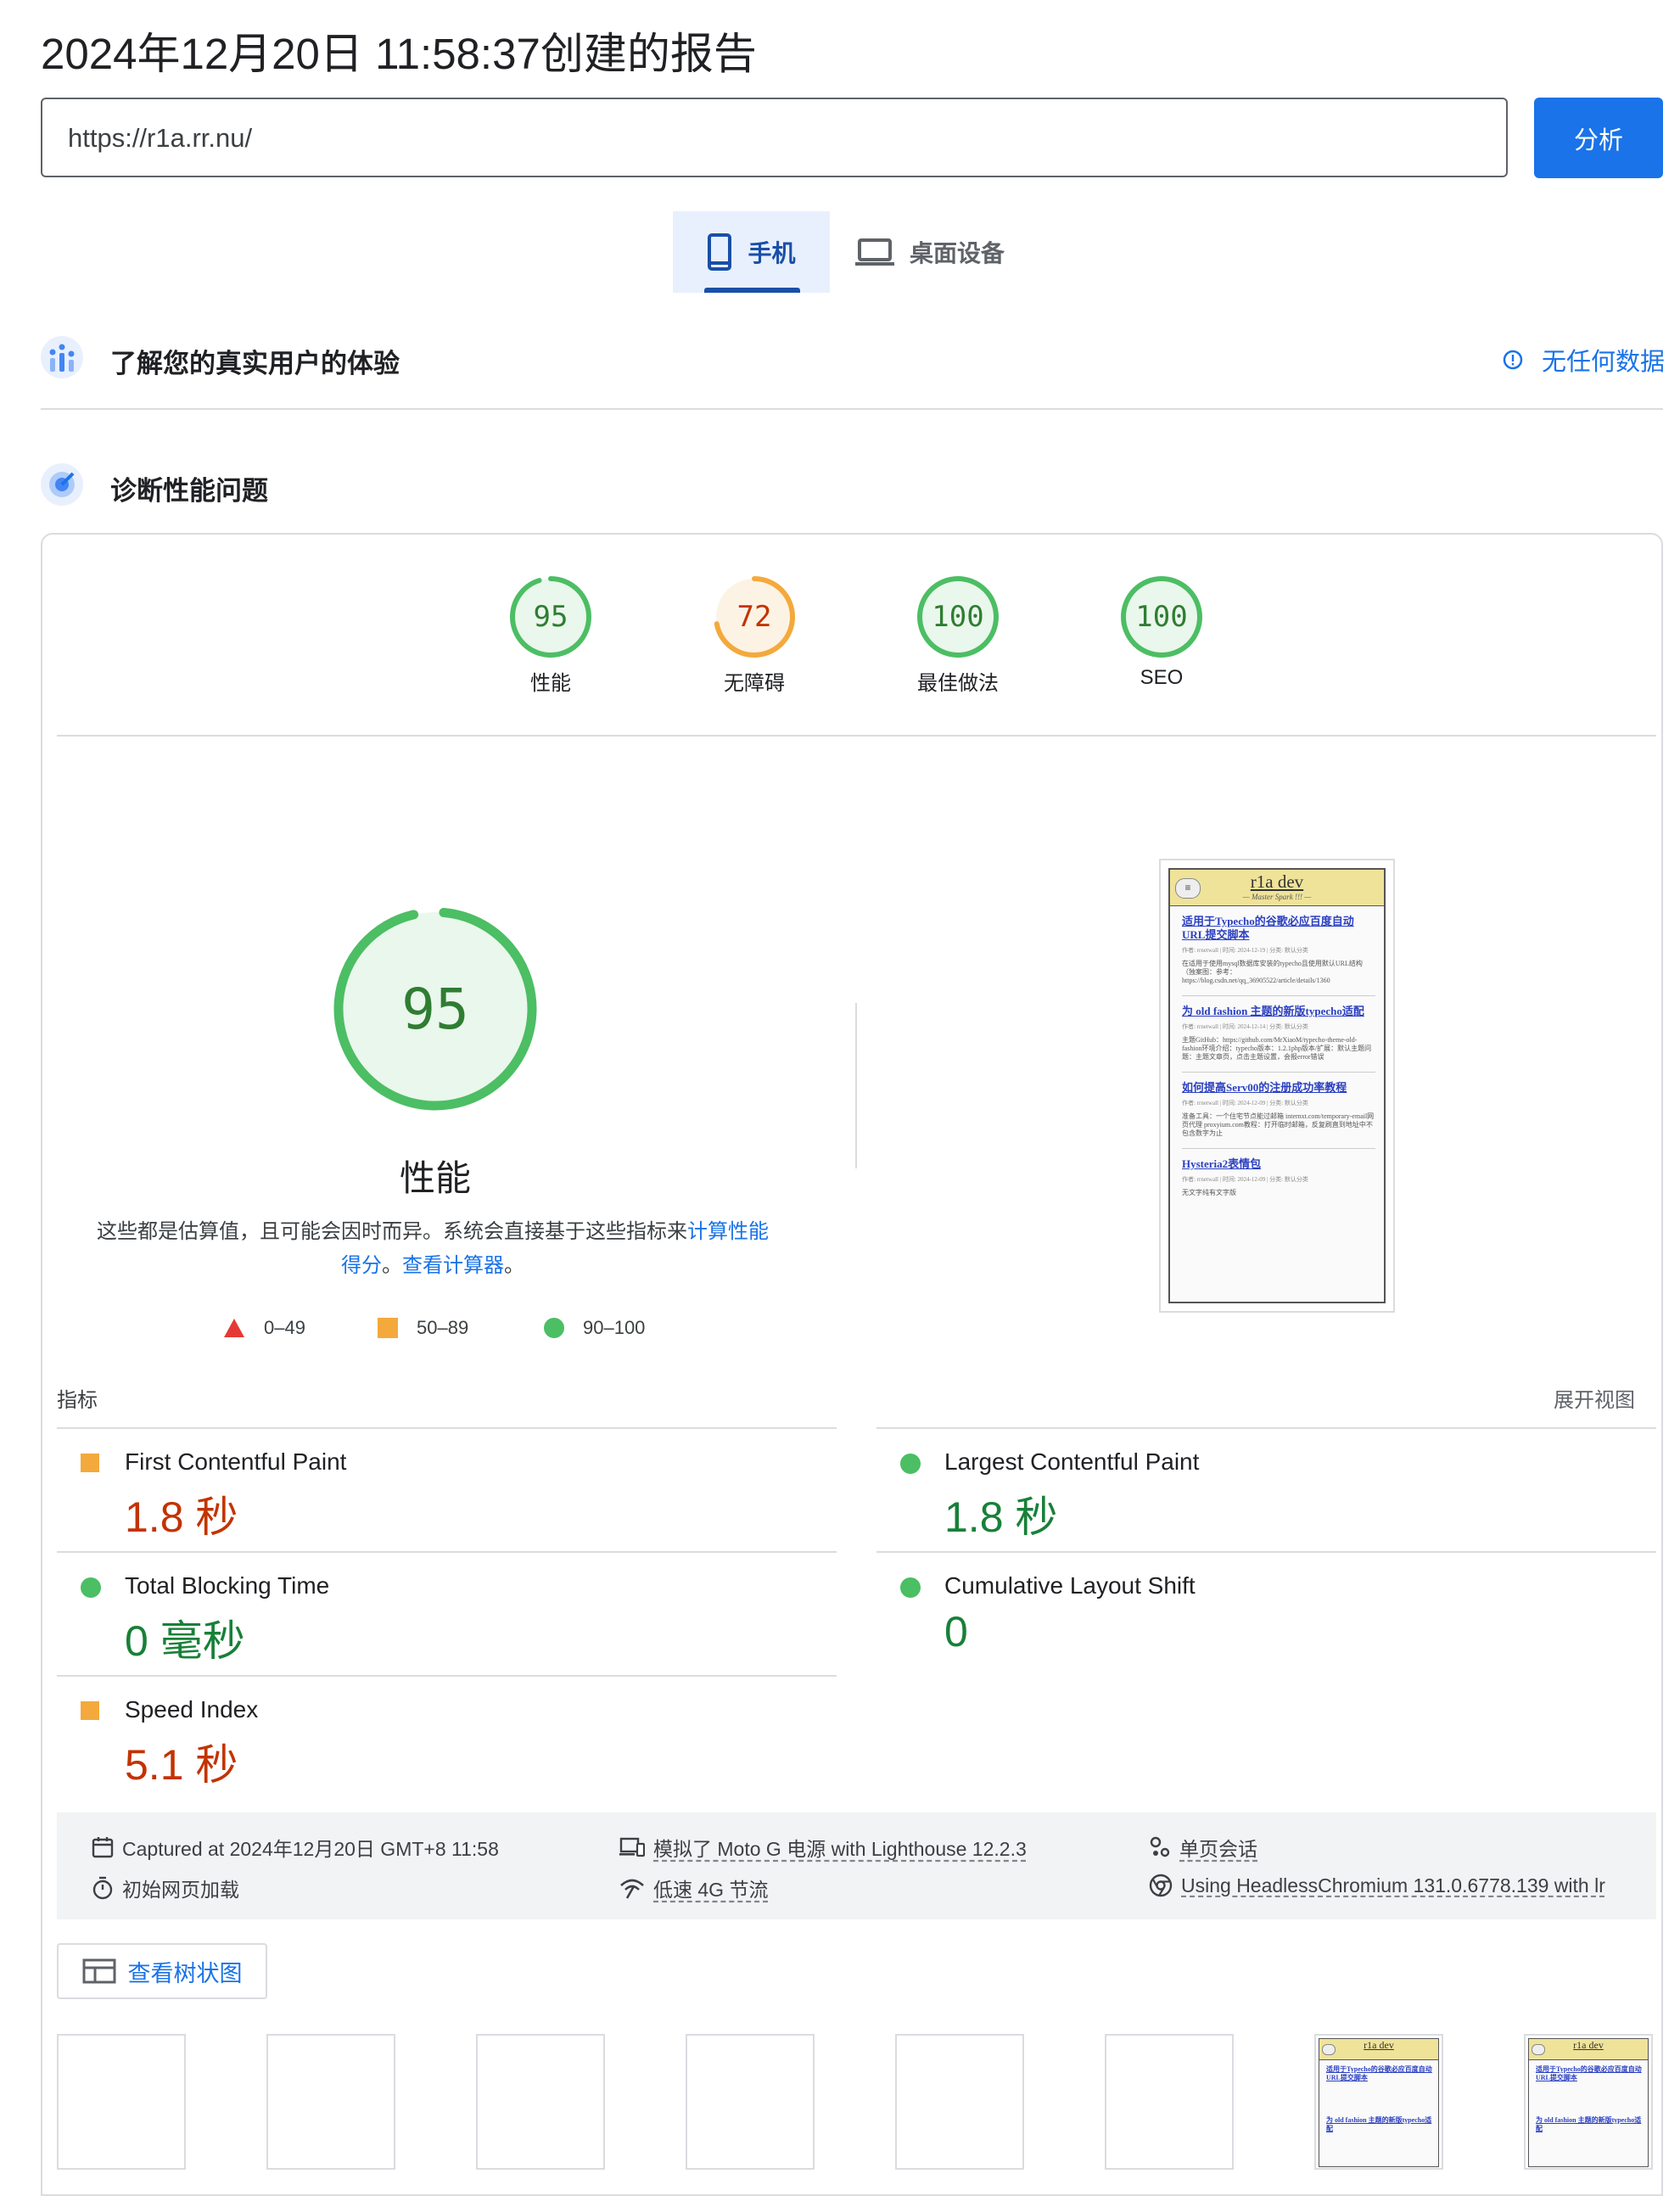  Describe the element at coordinates (956, 1631) in the screenshot. I see `metric-value: 0` at that location.